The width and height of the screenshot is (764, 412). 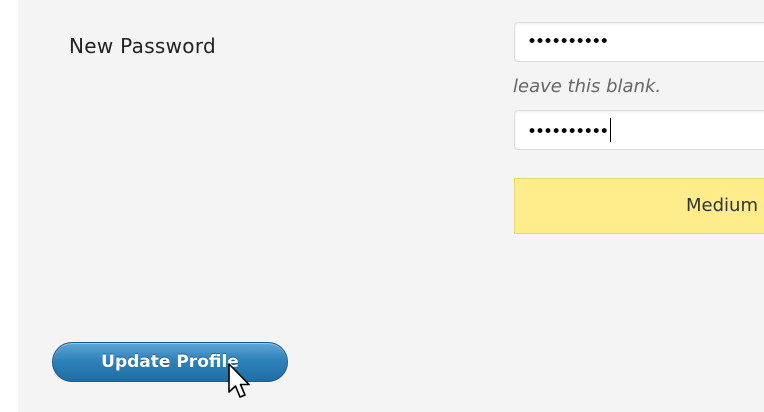 I want to click on password-hint-text: leave this blank., so click(x=587, y=86).